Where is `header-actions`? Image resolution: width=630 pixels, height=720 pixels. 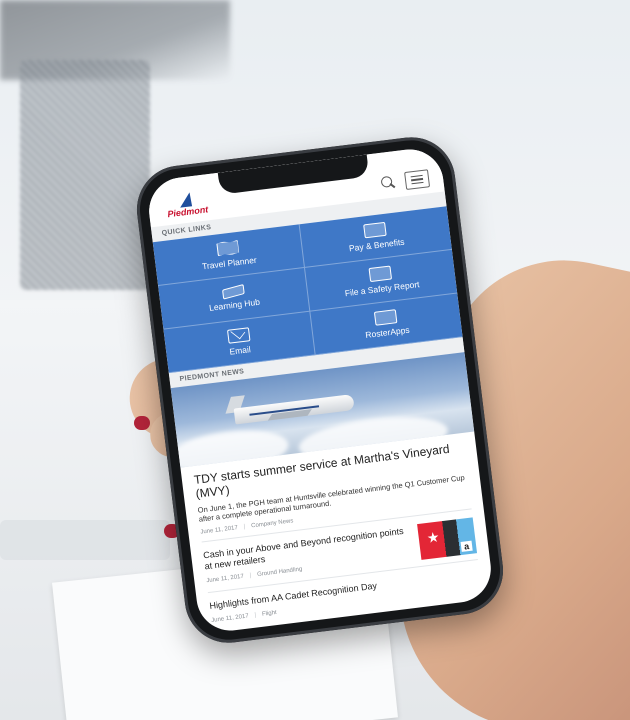
header-actions is located at coordinates (405, 181).